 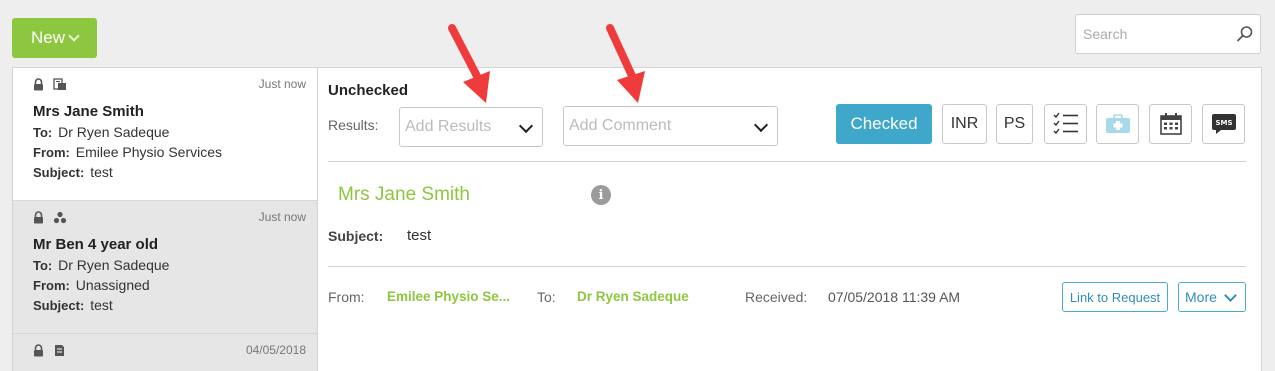 I want to click on more-button-label: More, so click(x=1201, y=297).